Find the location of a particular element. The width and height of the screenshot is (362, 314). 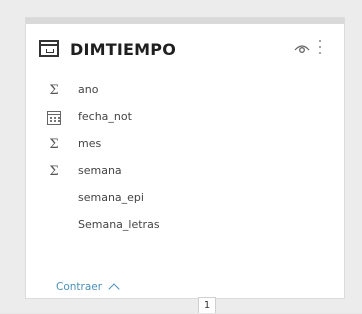

collapse-label: Contraer is located at coordinates (79, 286).